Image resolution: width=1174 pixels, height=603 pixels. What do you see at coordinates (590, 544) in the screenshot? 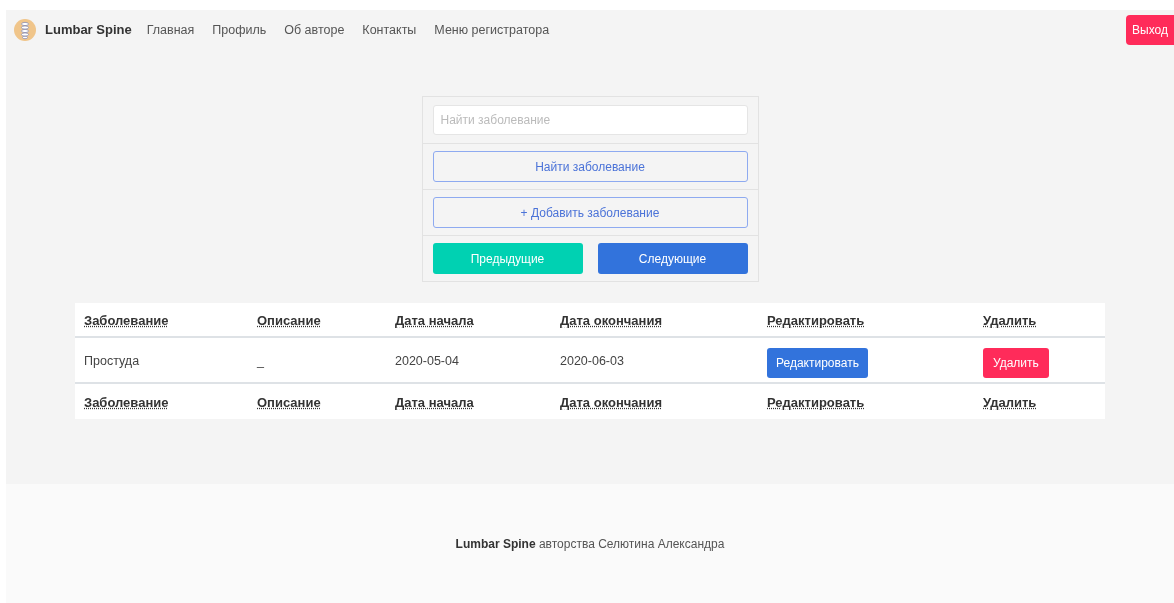
I see `footer-text: Lumbar Spine авторства Селютина Александра` at bounding box center [590, 544].